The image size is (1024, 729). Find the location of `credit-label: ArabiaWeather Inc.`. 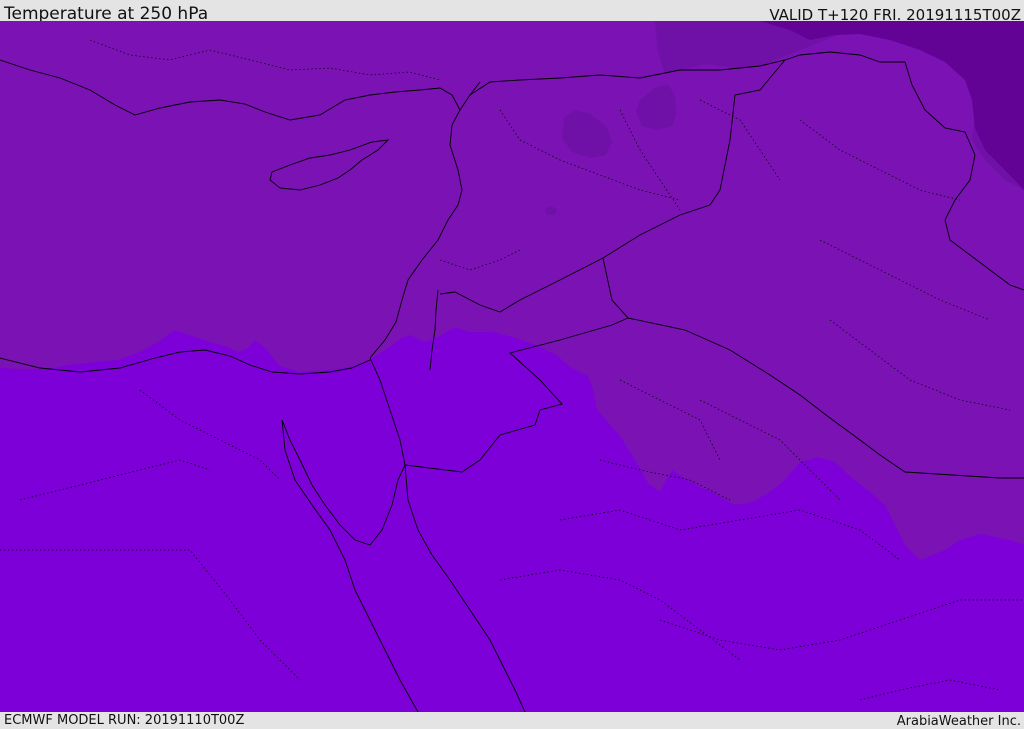

credit-label: ArabiaWeather Inc. is located at coordinates (958, 721).